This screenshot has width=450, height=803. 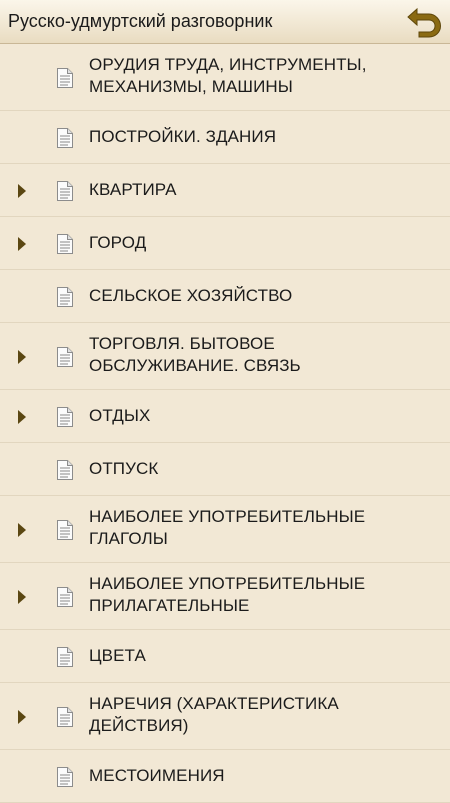 I want to click on list-item: ОТДЫХ, so click(x=225, y=416).